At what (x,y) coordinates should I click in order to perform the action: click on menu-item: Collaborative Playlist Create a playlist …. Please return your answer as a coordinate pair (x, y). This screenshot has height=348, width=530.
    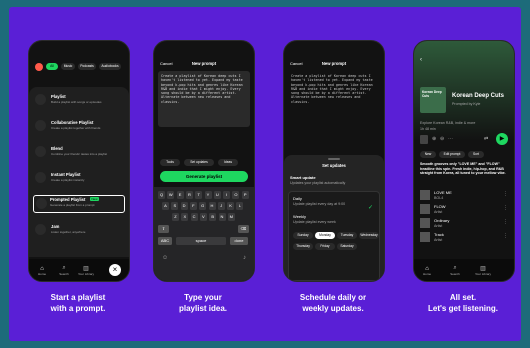
    Looking at the image, I should click on (79, 126).